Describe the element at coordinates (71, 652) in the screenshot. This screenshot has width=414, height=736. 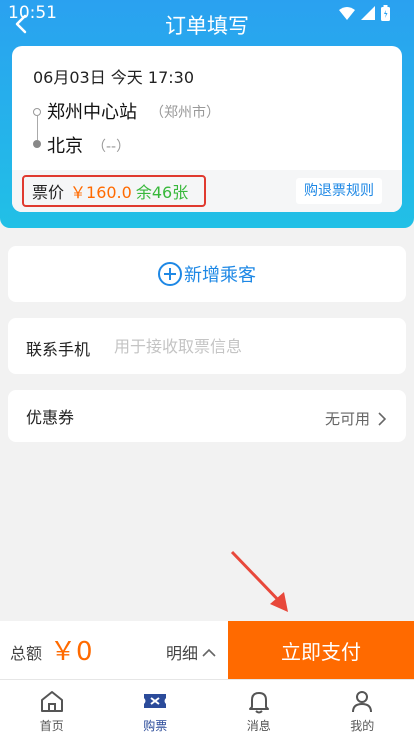
I see `total-value: ￥0` at that location.